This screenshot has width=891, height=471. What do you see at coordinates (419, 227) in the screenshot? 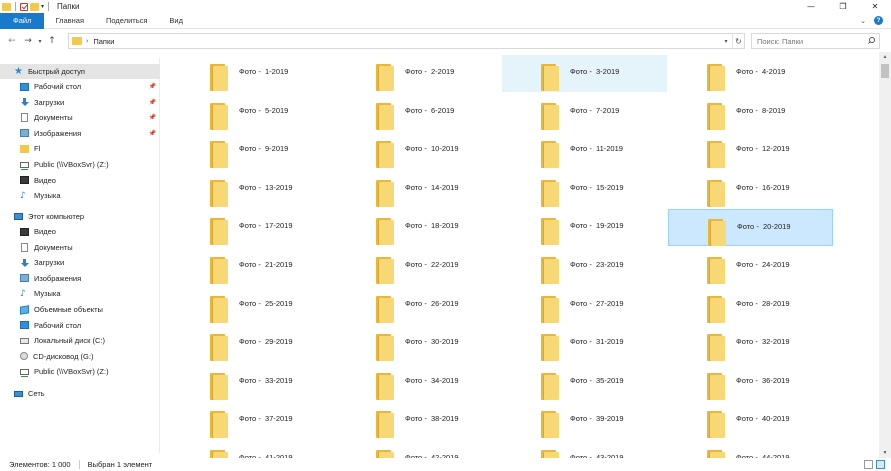
I see `folder-item: Фото - 18-2019` at bounding box center [419, 227].